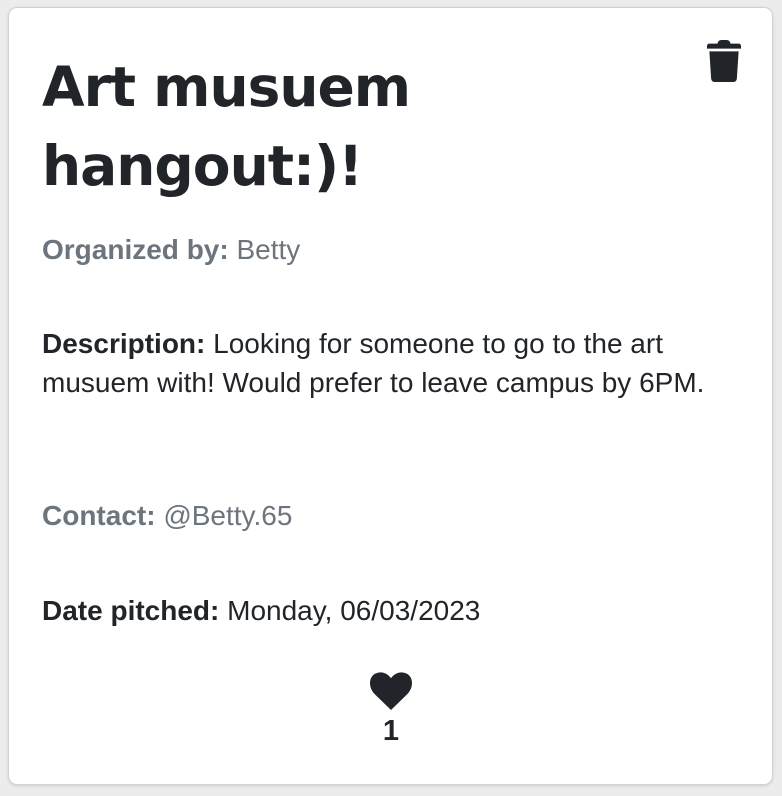  I want to click on description-label: Description:, so click(124, 343).